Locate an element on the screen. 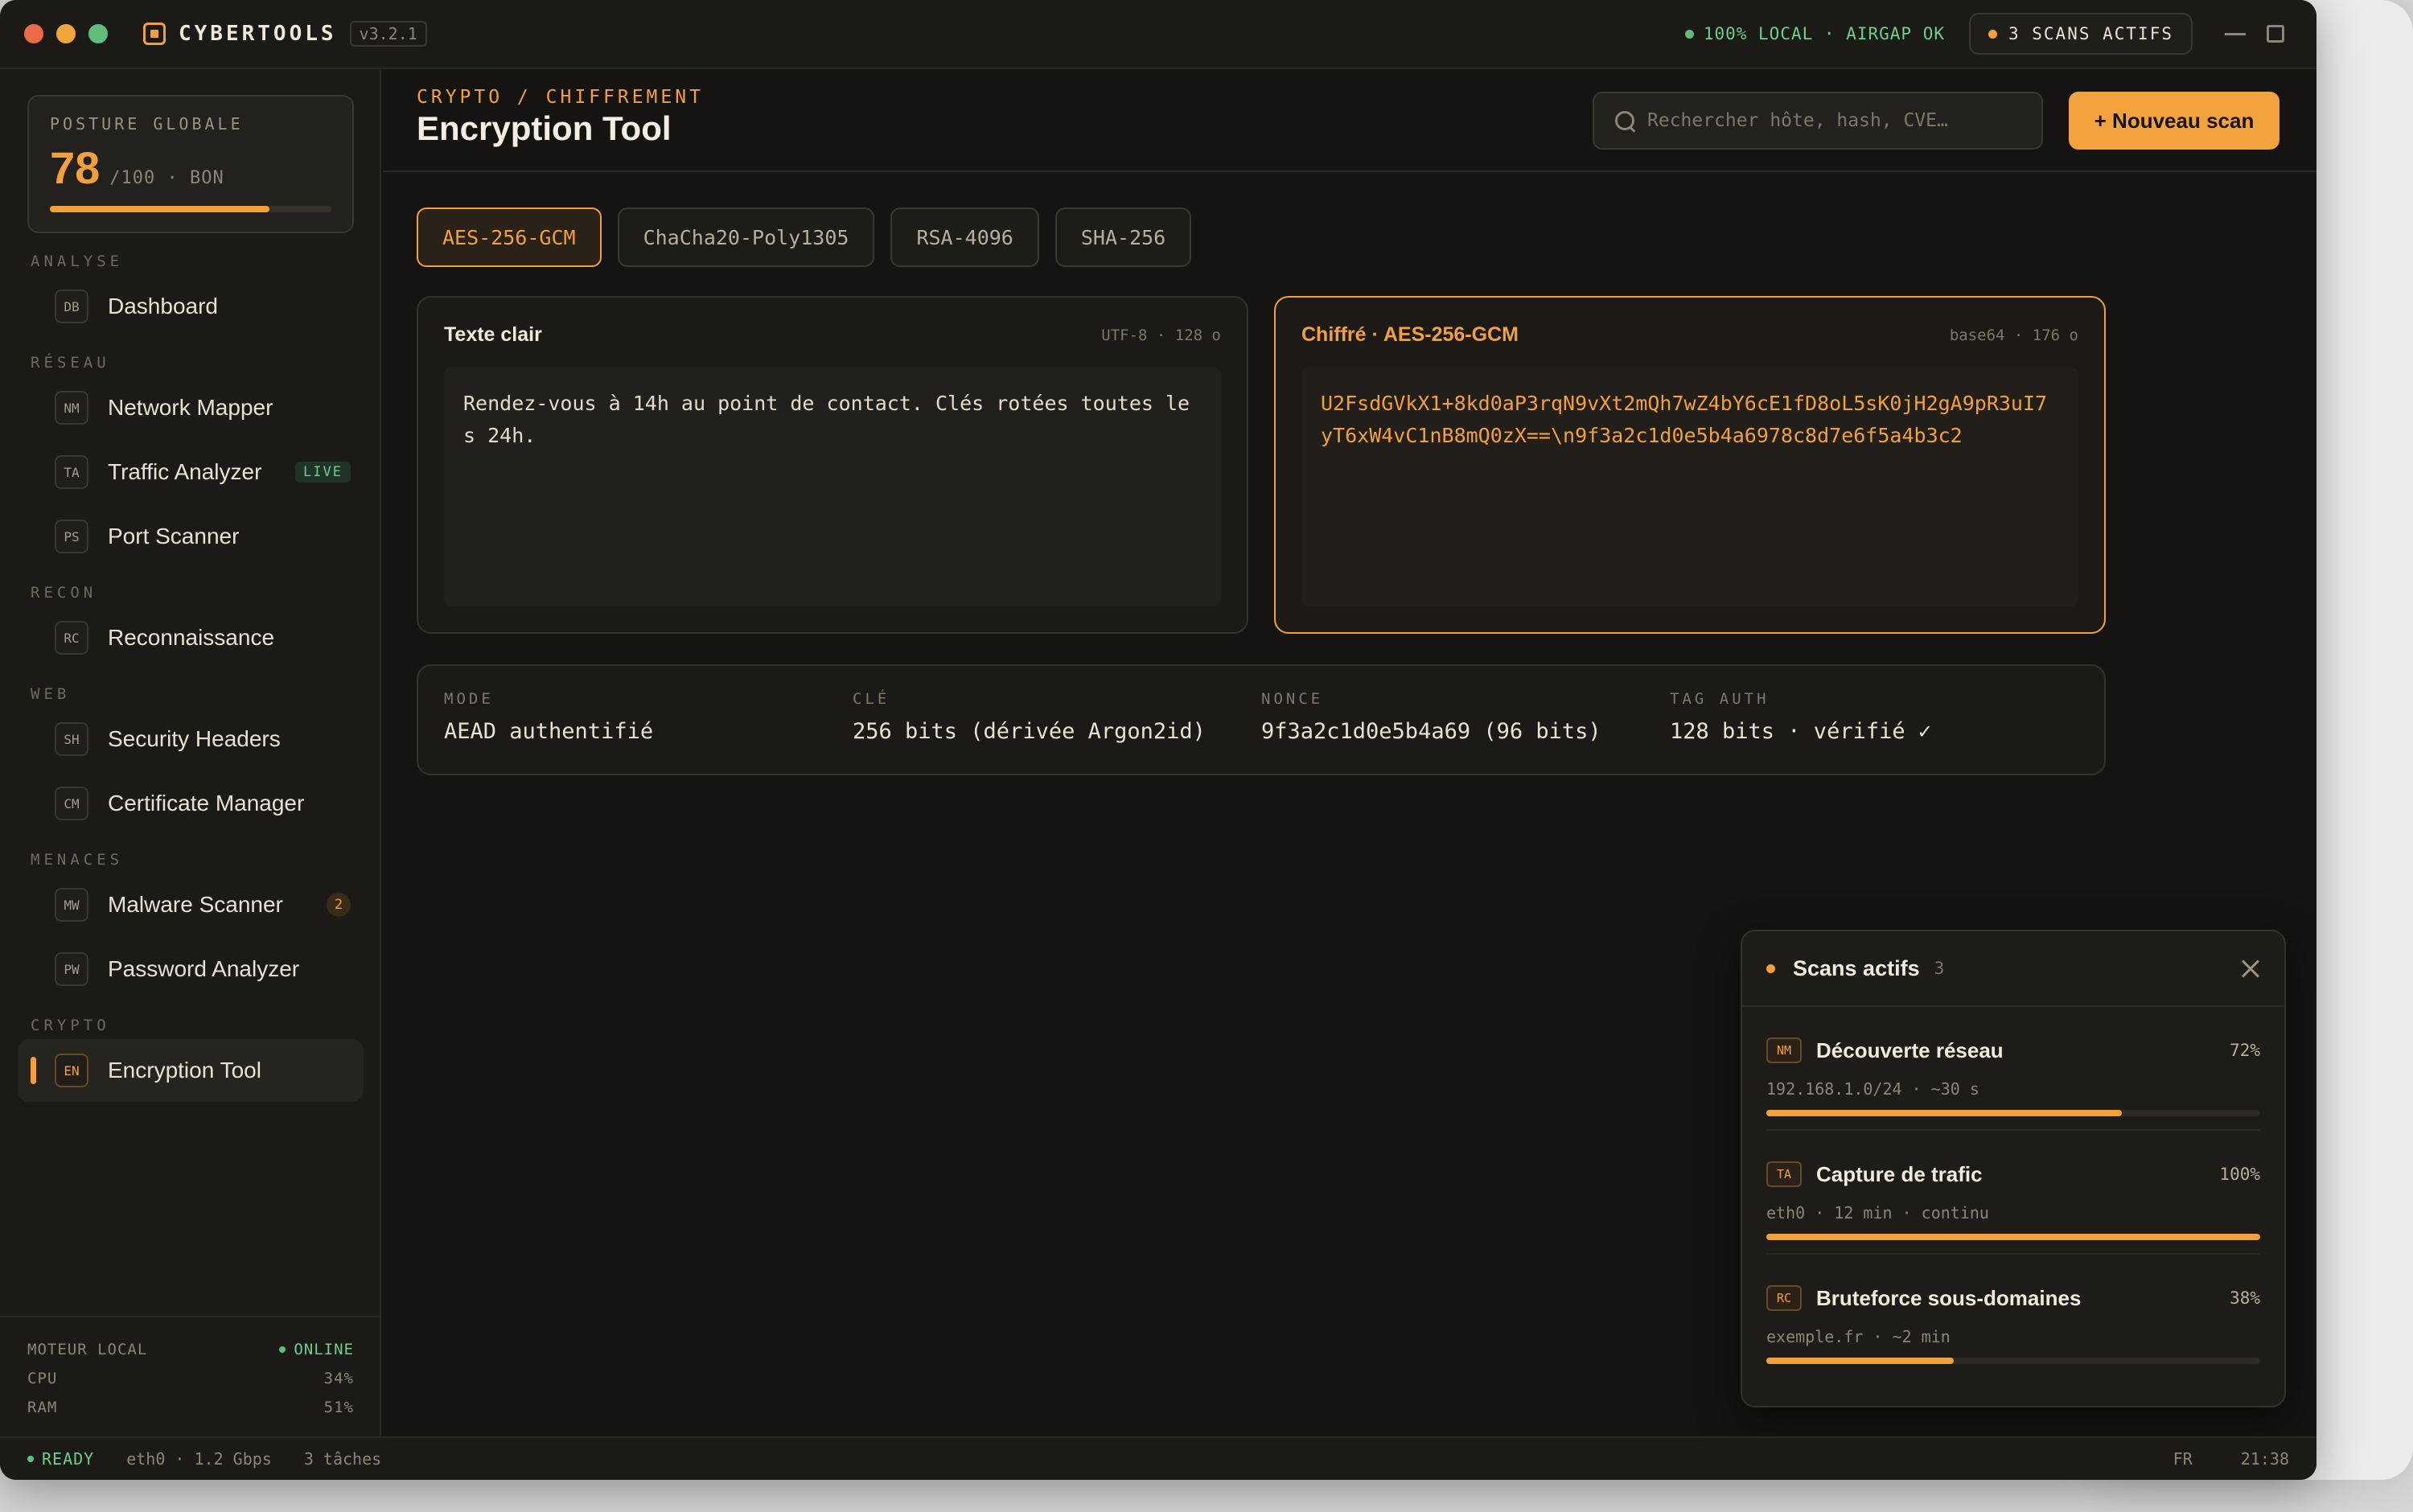  sidebar-item-label: Encryption Tool is located at coordinates (185, 1070).